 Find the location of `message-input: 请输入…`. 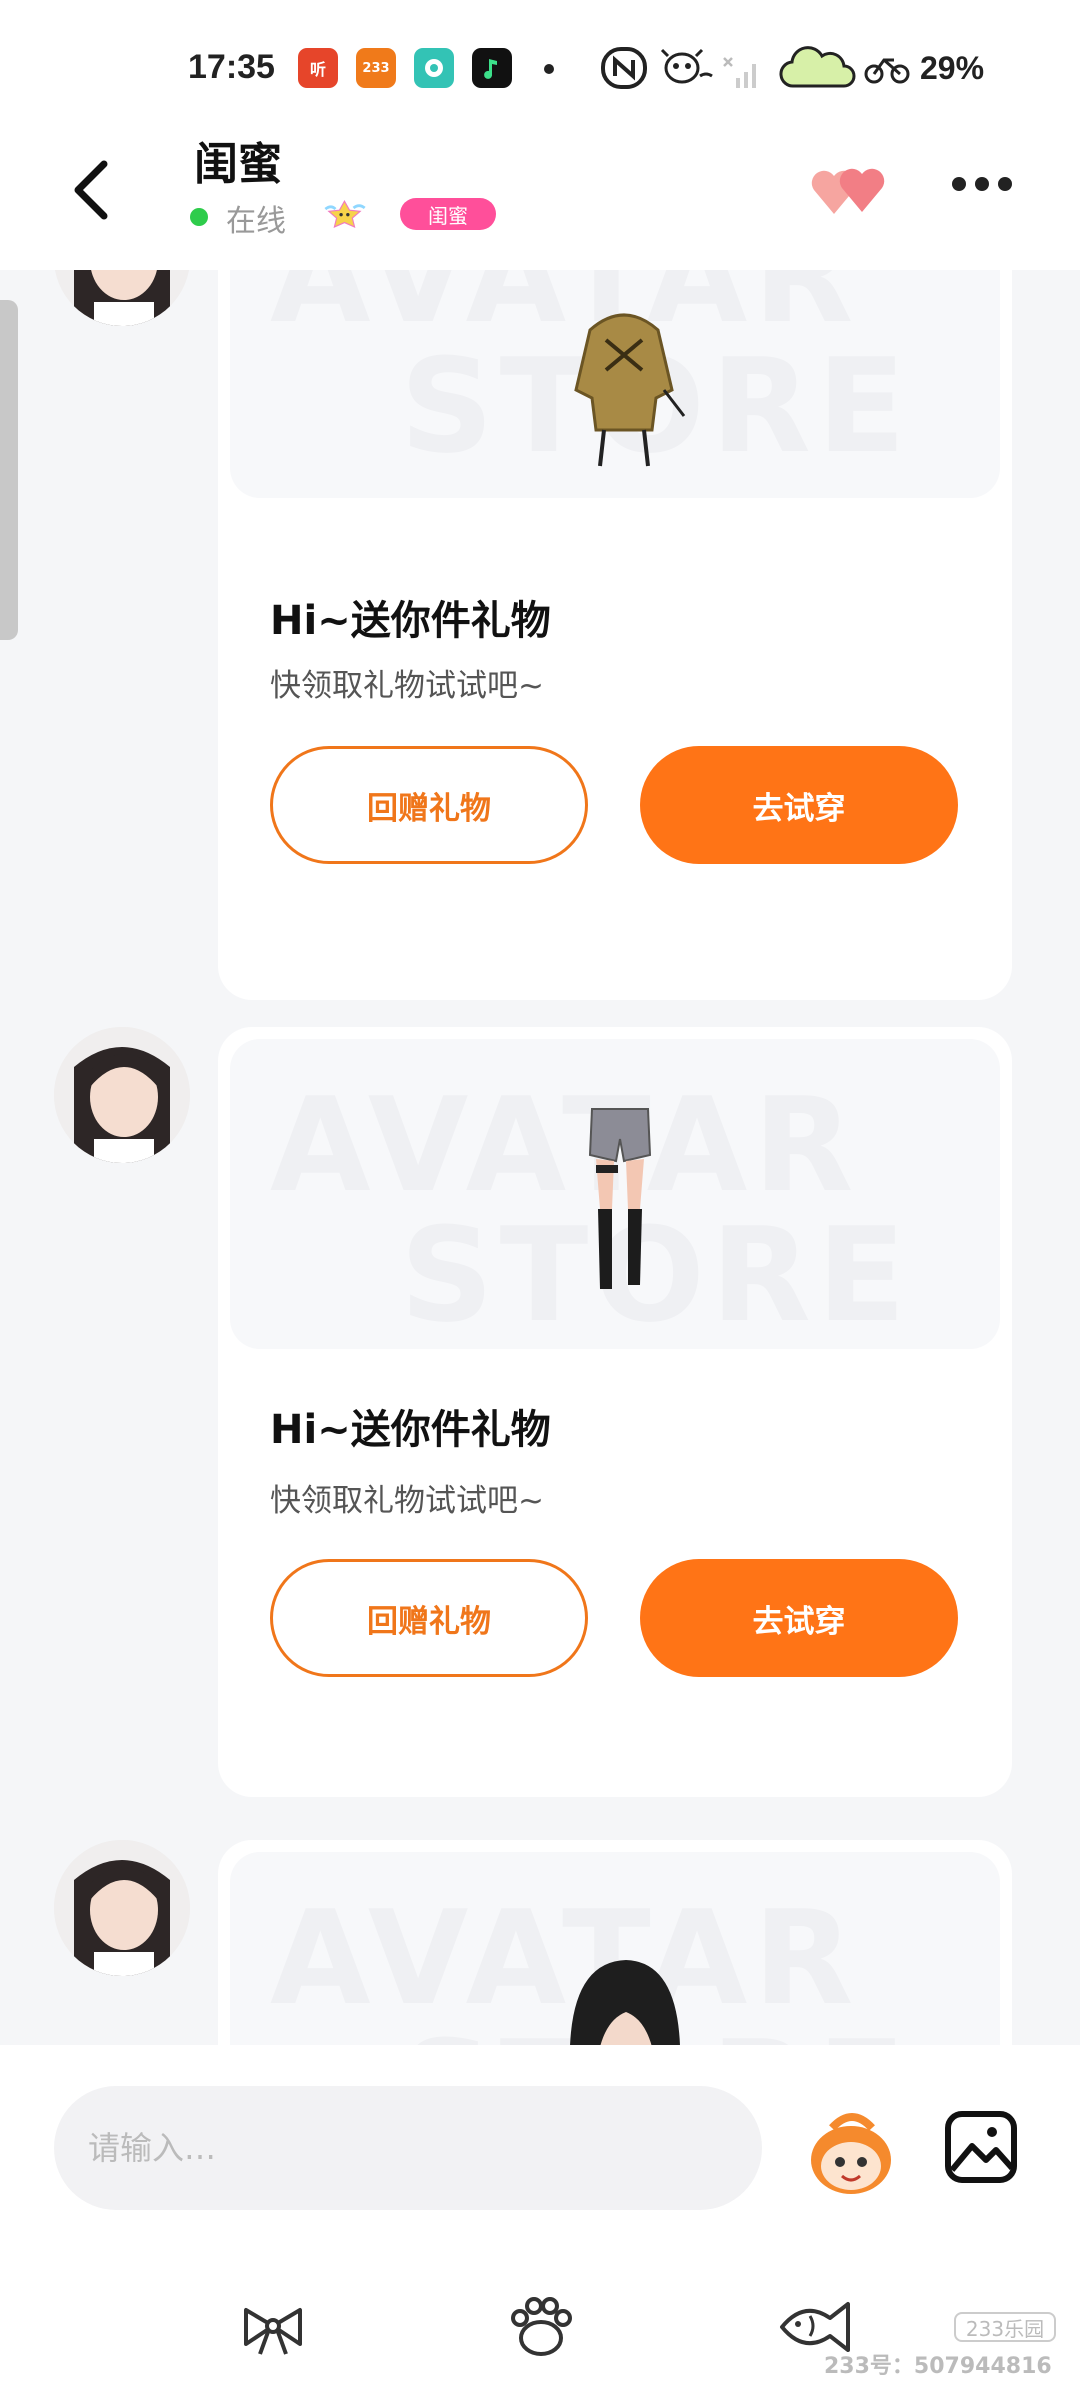

message-input: 请输入… is located at coordinates (408, 2148).